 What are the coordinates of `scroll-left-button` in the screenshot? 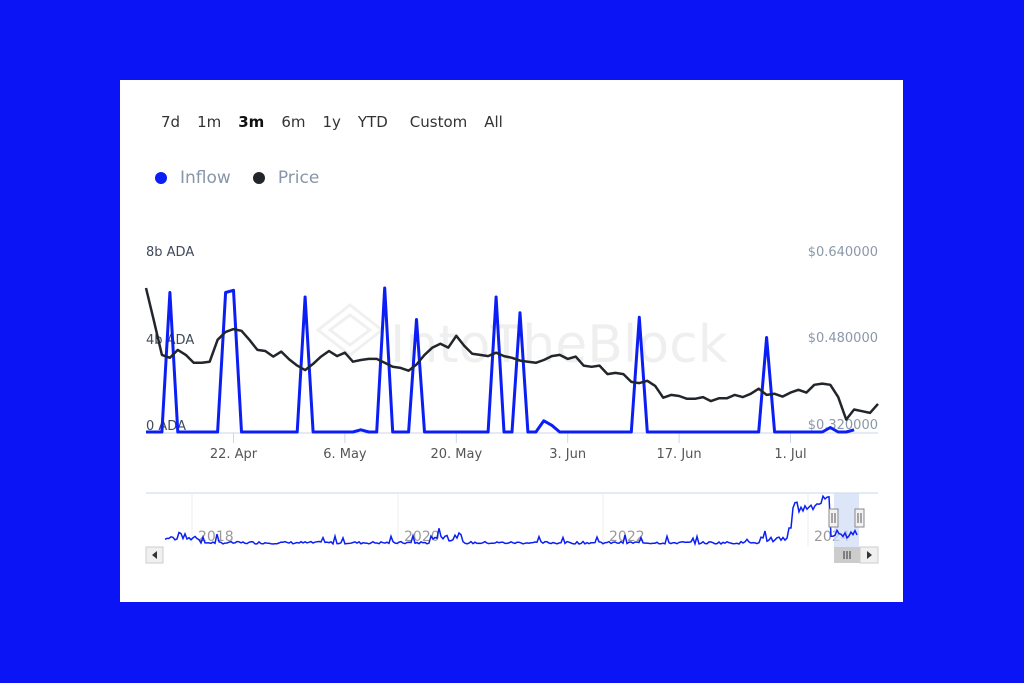 It's located at (154, 555).